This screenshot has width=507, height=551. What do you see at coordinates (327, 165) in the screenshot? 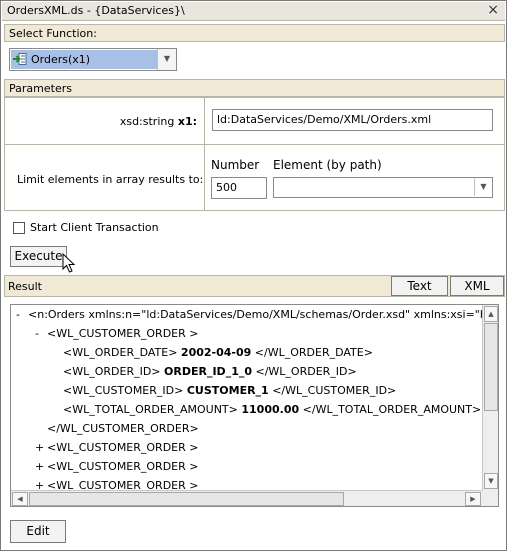
I see `element-path-label: Element (by path)` at bounding box center [327, 165].